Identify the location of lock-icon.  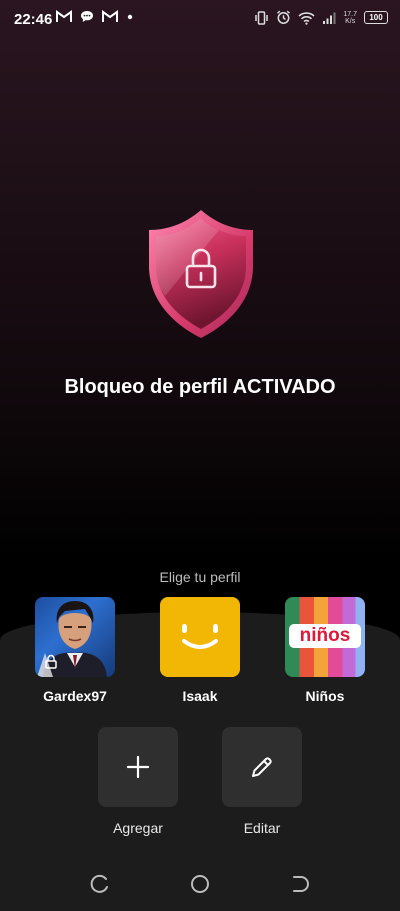
(51, 661).